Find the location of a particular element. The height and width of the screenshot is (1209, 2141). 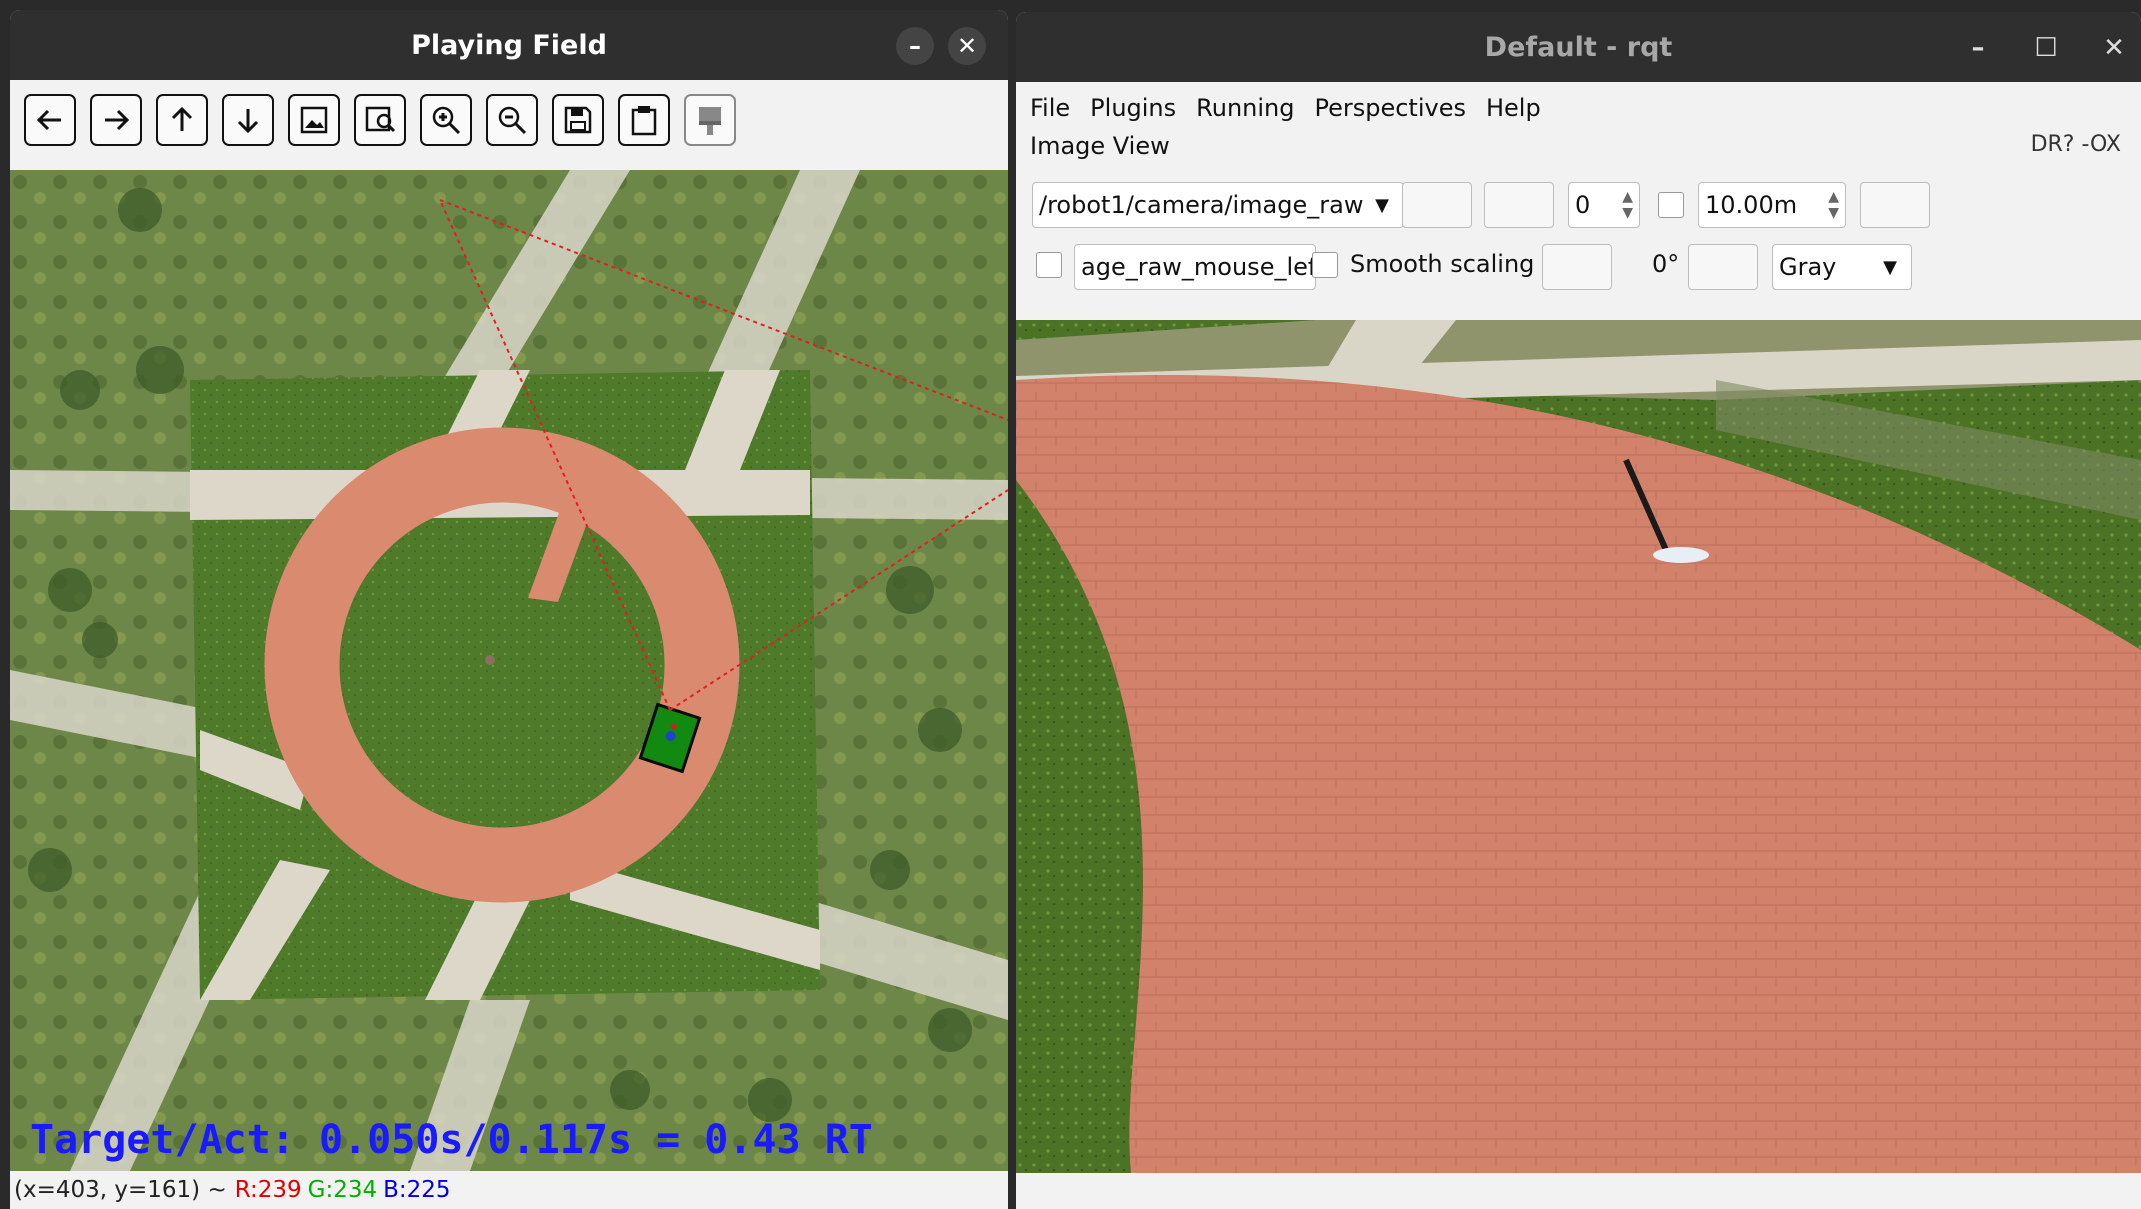

image-icon is located at coordinates (314, 120).